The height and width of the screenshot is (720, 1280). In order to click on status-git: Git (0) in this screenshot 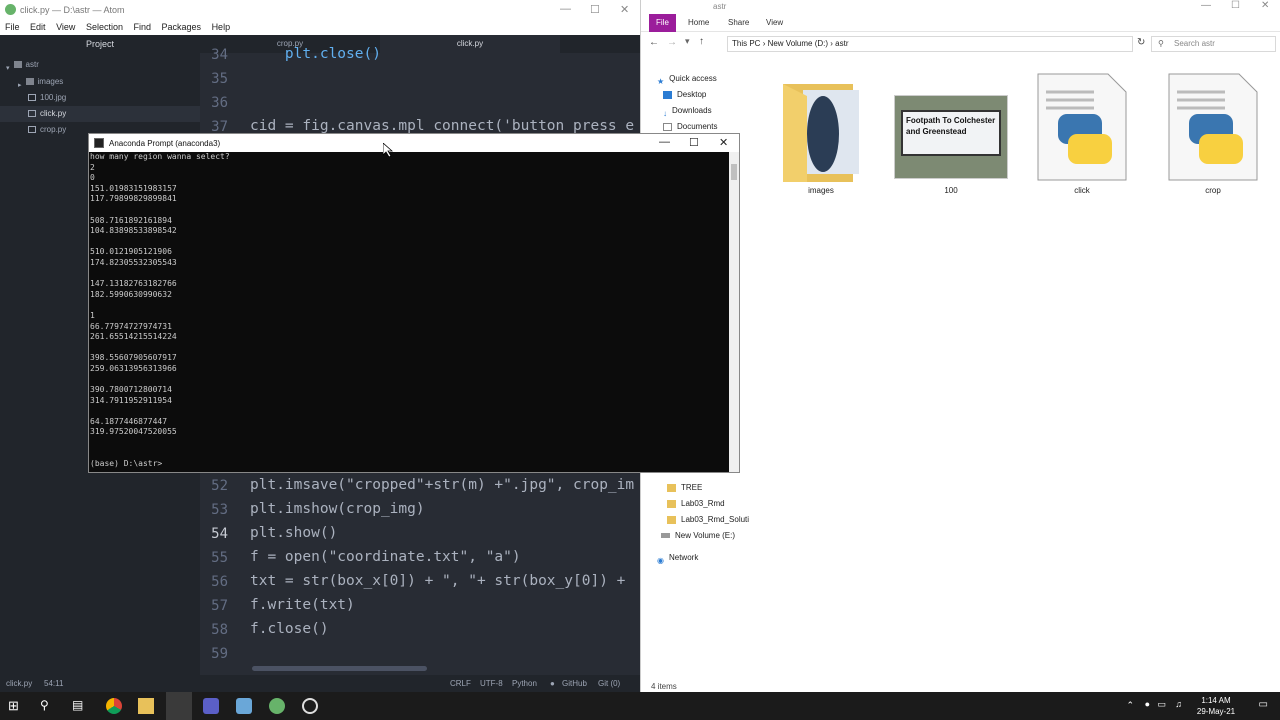, I will do `click(609, 683)`.